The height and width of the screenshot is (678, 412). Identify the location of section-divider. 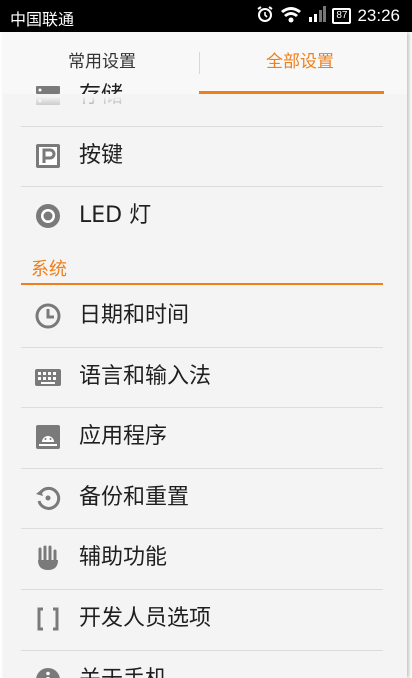
(202, 284).